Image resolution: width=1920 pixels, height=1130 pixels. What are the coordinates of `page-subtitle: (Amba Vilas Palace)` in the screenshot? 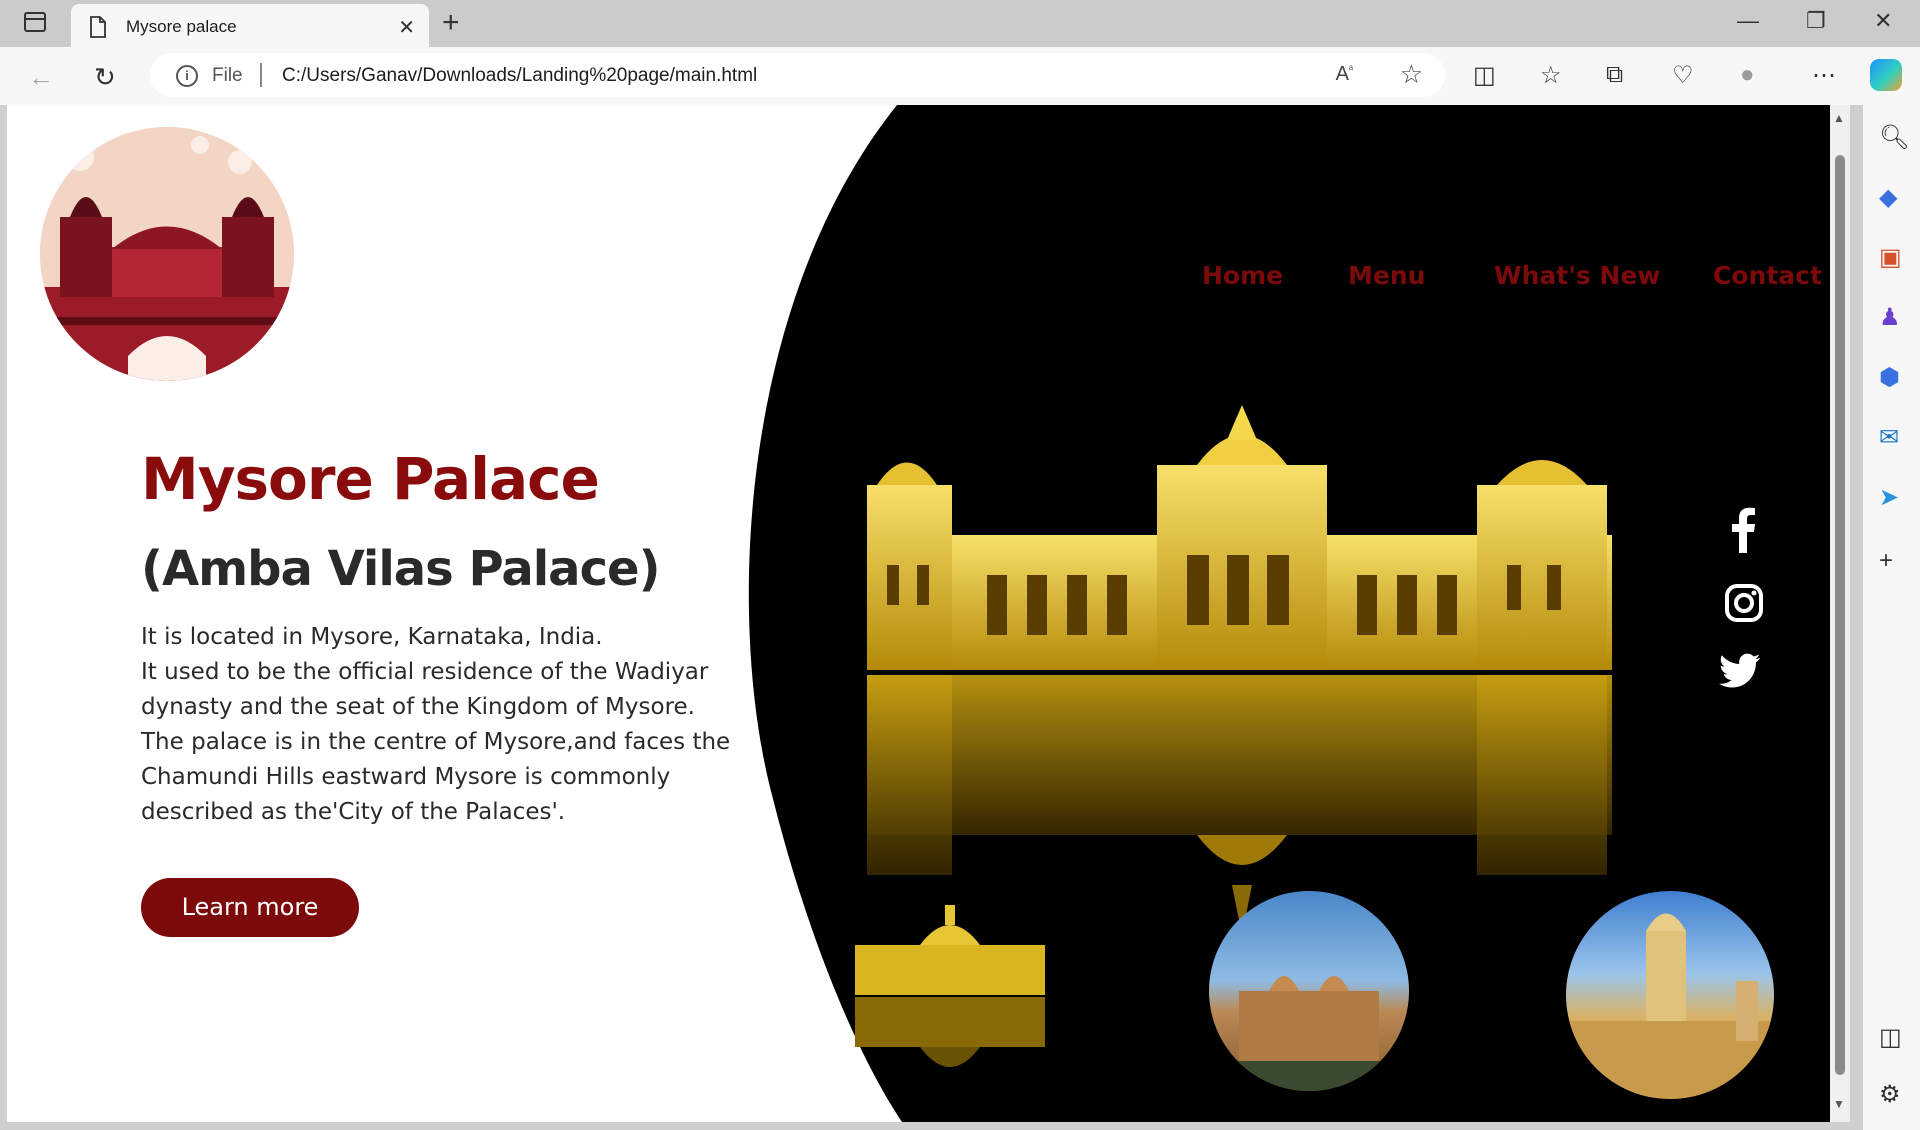 It's located at (401, 569).